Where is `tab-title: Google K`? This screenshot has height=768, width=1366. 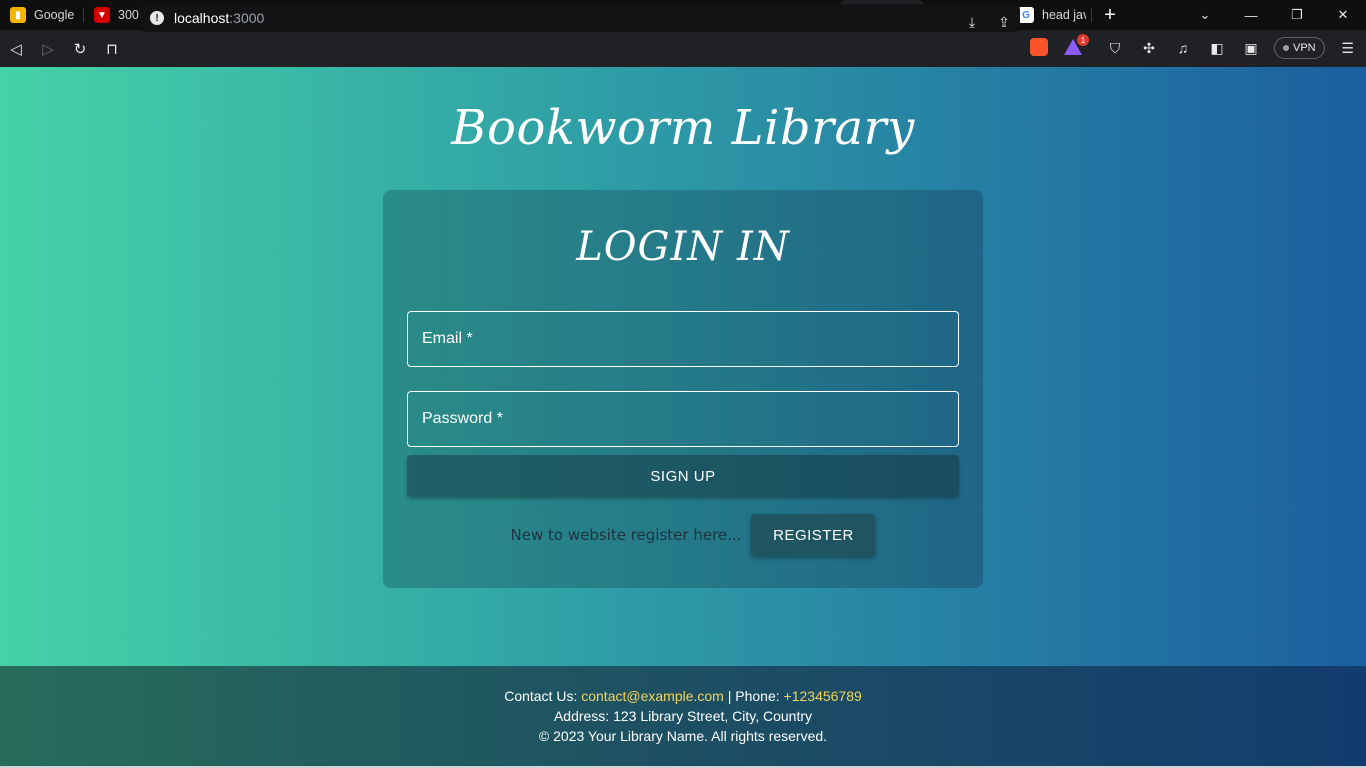
tab-title: Google K is located at coordinates (56, 15).